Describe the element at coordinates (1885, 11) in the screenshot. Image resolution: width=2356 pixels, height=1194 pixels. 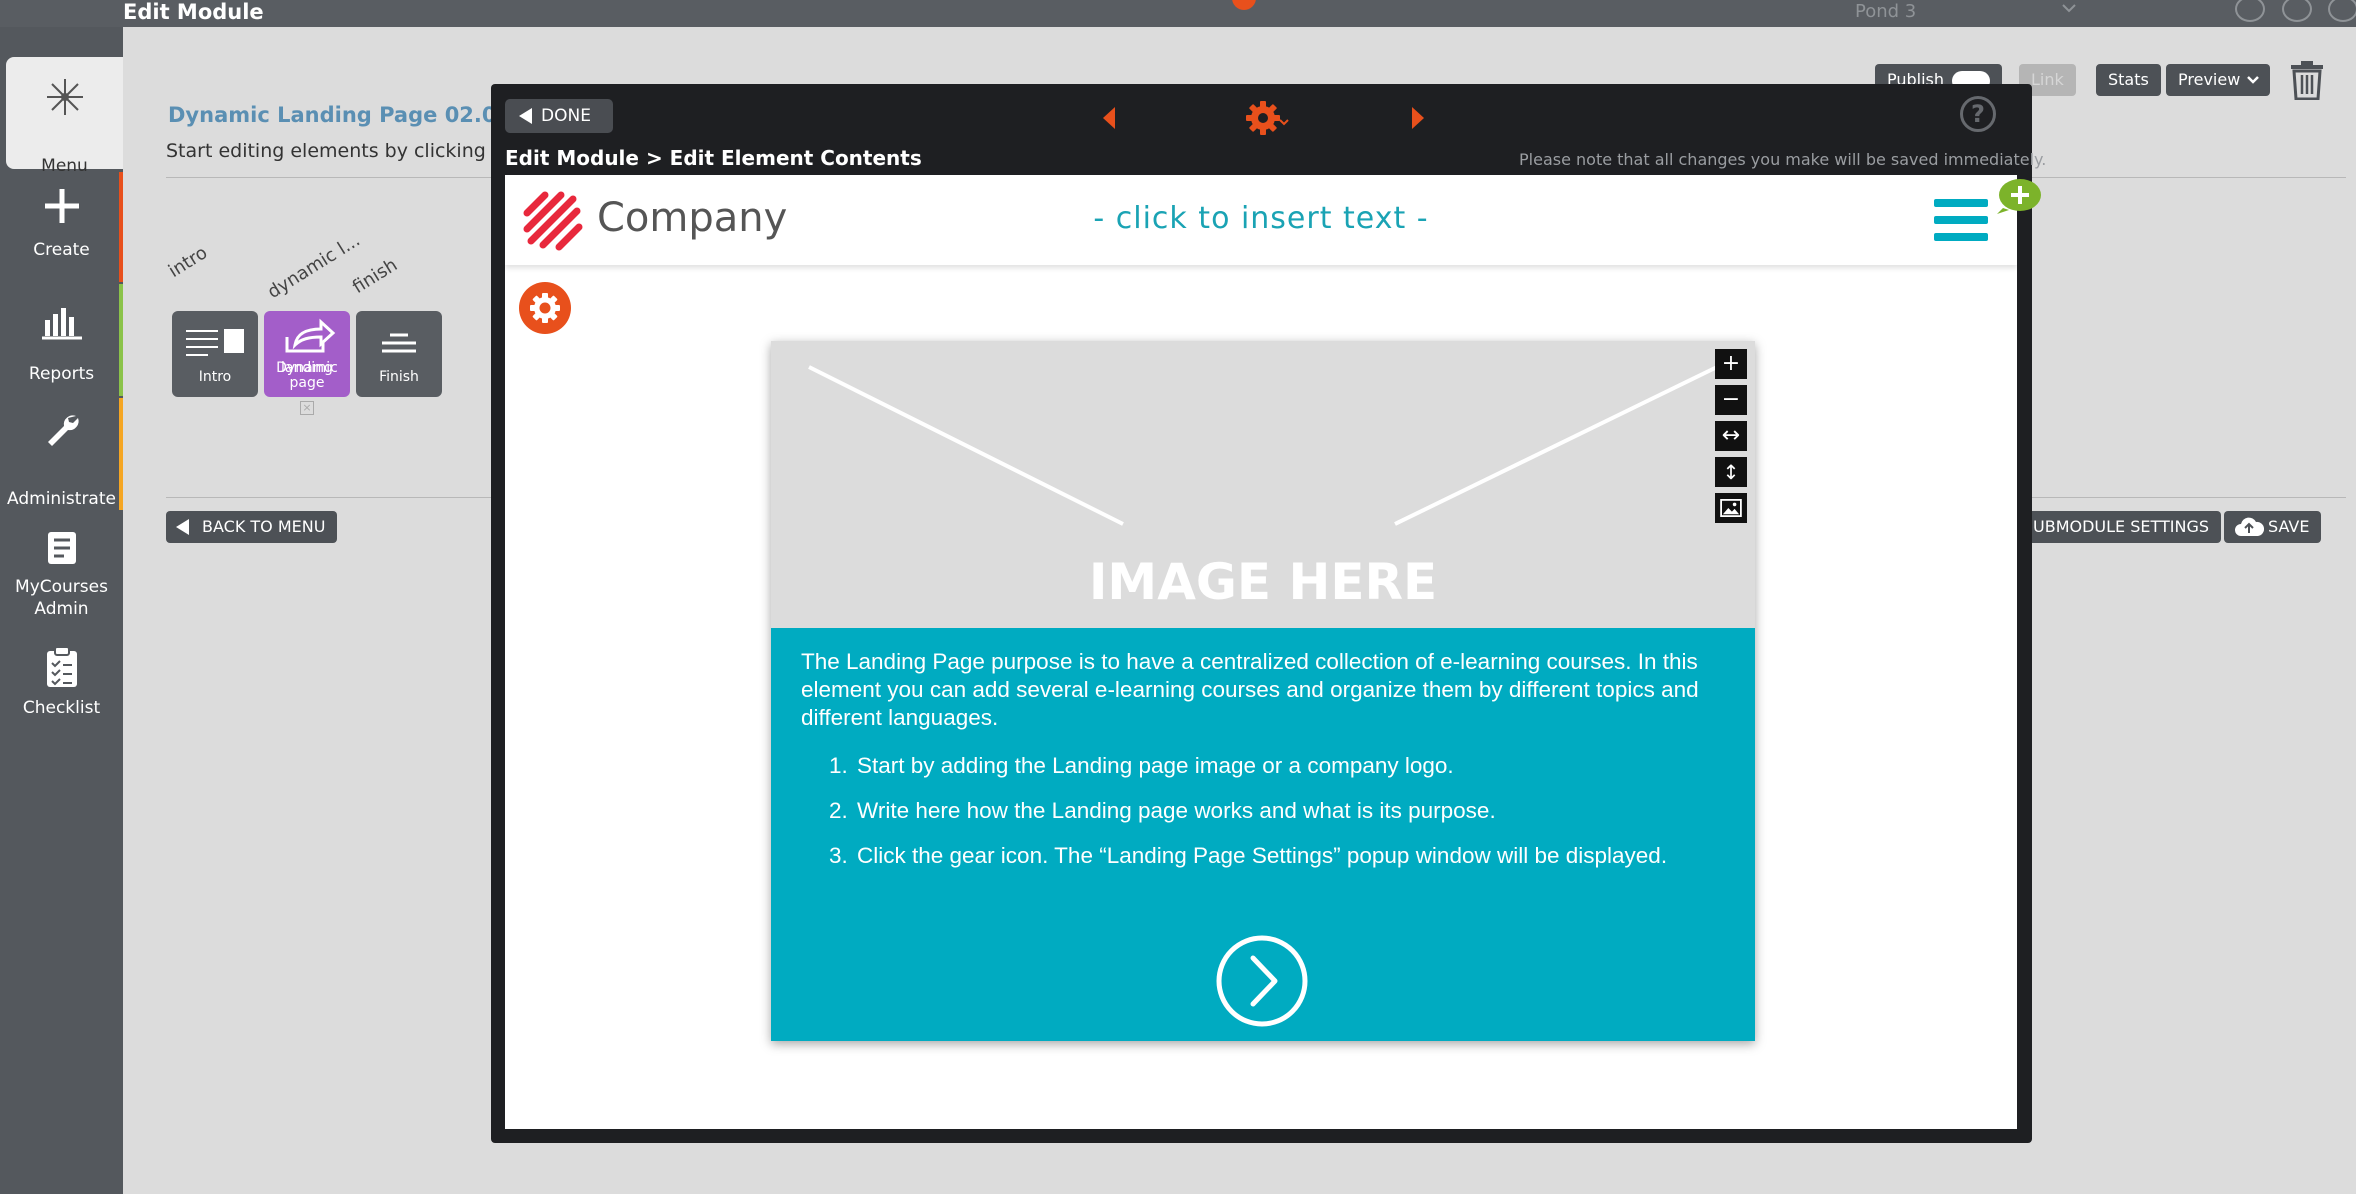
I see `project-selector: Pond 3` at that location.